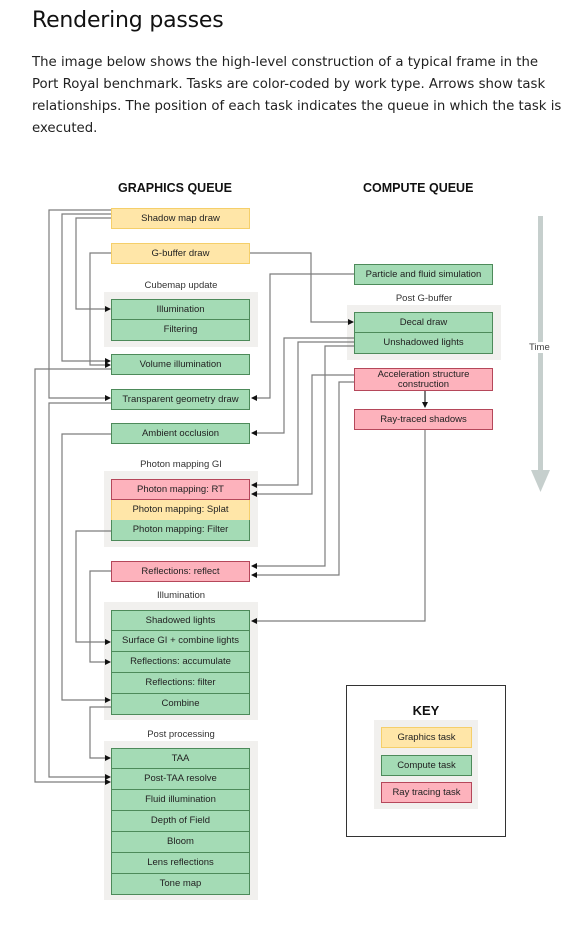 The height and width of the screenshot is (937, 586). What do you see at coordinates (180, 683) in the screenshot?
I see `task-reflections-filter: Reflections: filter` at bounding box center [180, 683].